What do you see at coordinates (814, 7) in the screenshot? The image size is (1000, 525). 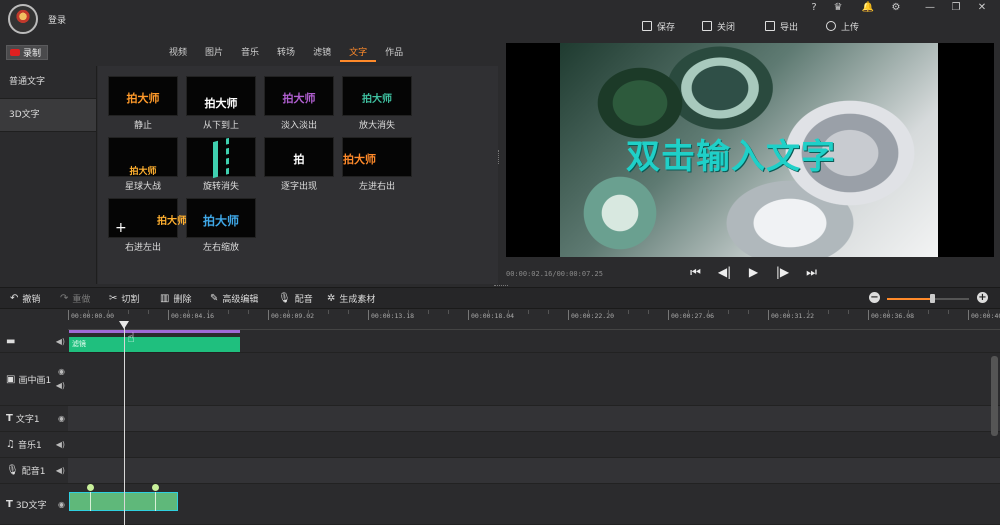 I see `help-icon: ?` at bounding box center [814, 7].